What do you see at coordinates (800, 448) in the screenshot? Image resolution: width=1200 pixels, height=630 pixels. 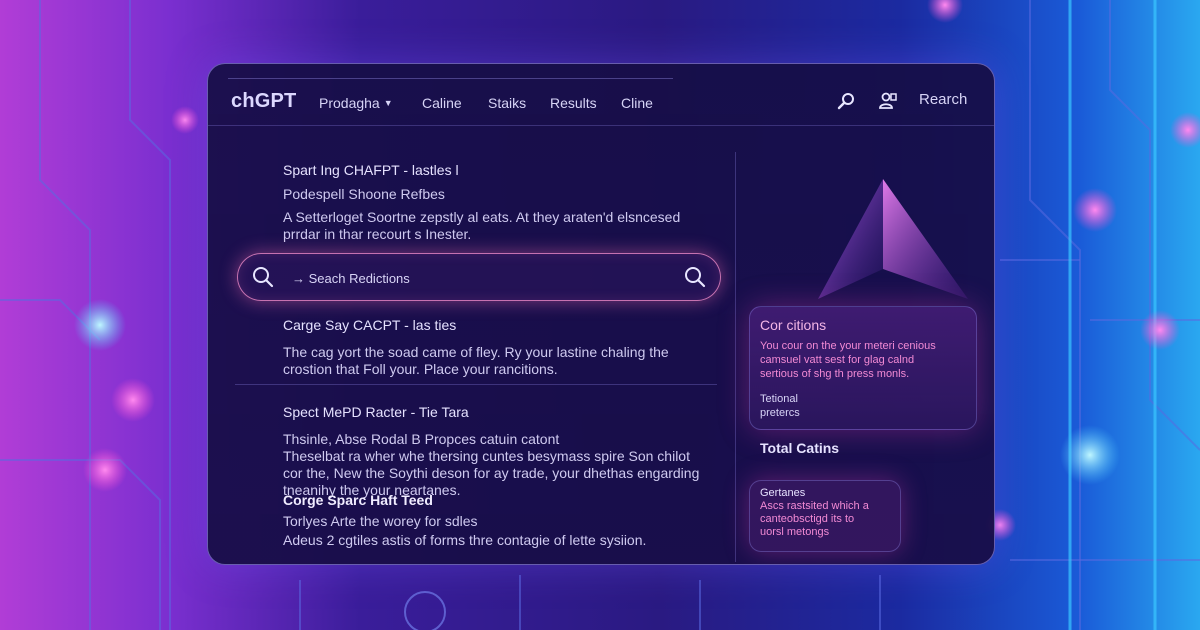 I see `sidebar-section-title: Total Catins` at bounding box center [800, 448].